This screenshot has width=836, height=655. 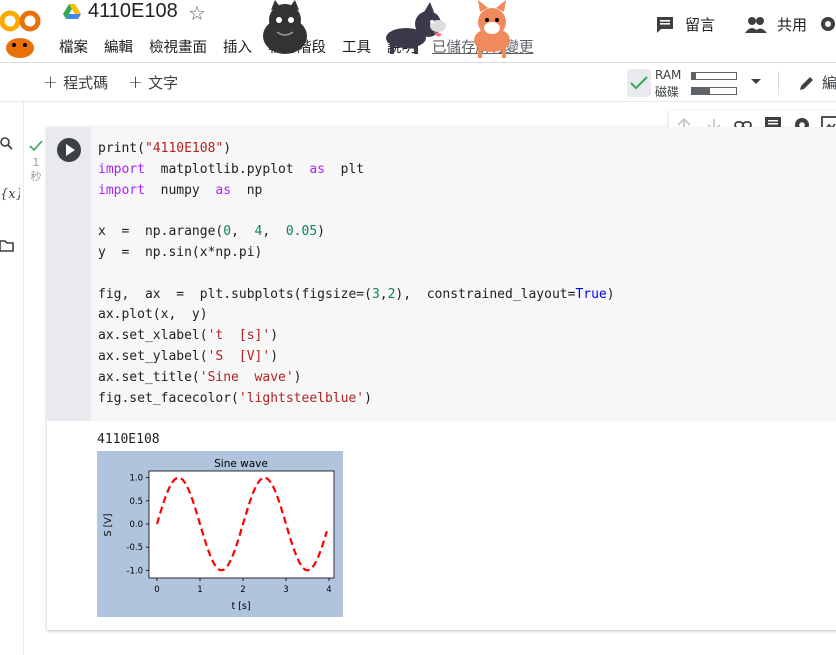 What do you see at coordinates (134, 548) in the screenshot?
I see `y-tick-label: -0.5` at bounding box center [134, 548].